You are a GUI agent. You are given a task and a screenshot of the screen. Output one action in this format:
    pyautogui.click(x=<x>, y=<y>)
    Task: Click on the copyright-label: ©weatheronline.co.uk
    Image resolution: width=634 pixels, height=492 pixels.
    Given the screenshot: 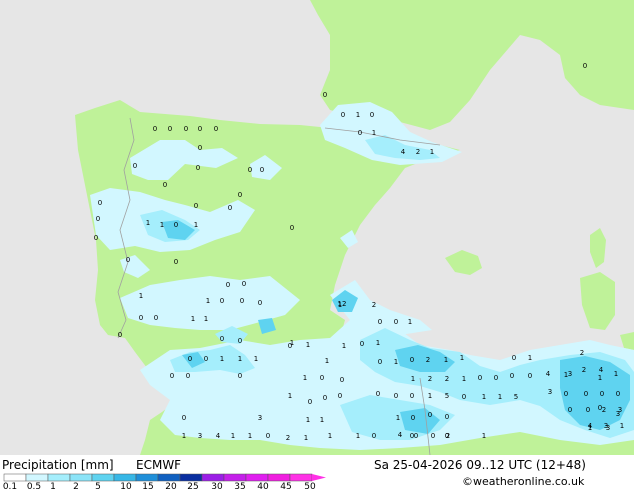 What is the action you would take?
    pyautogui.click(x=523, y=481)
    